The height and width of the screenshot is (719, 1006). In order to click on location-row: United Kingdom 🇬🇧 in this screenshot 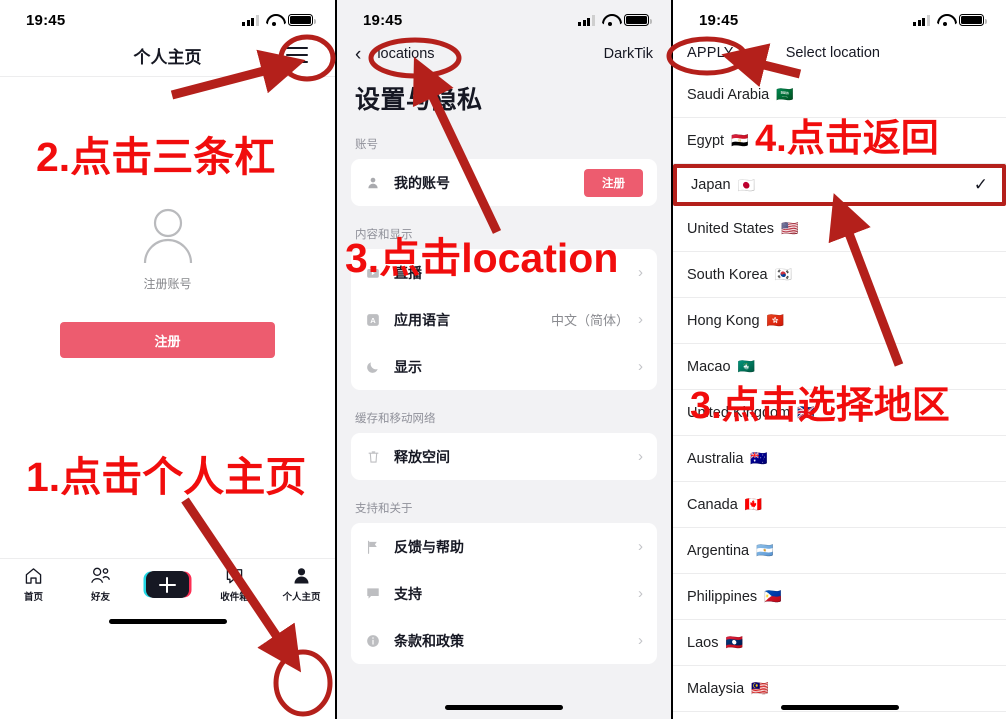, I will do `click(839, 413)`.